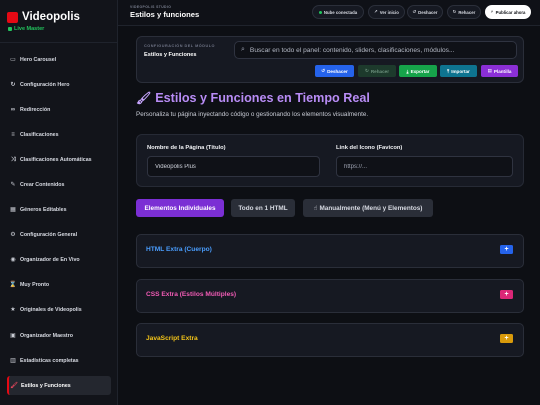 The image size is (540, 405). What do you see at coordinates (330, 340) in the screenshot?
I see `js-extra-section: JavaScript Extra +` at bounding box center [330, 340].